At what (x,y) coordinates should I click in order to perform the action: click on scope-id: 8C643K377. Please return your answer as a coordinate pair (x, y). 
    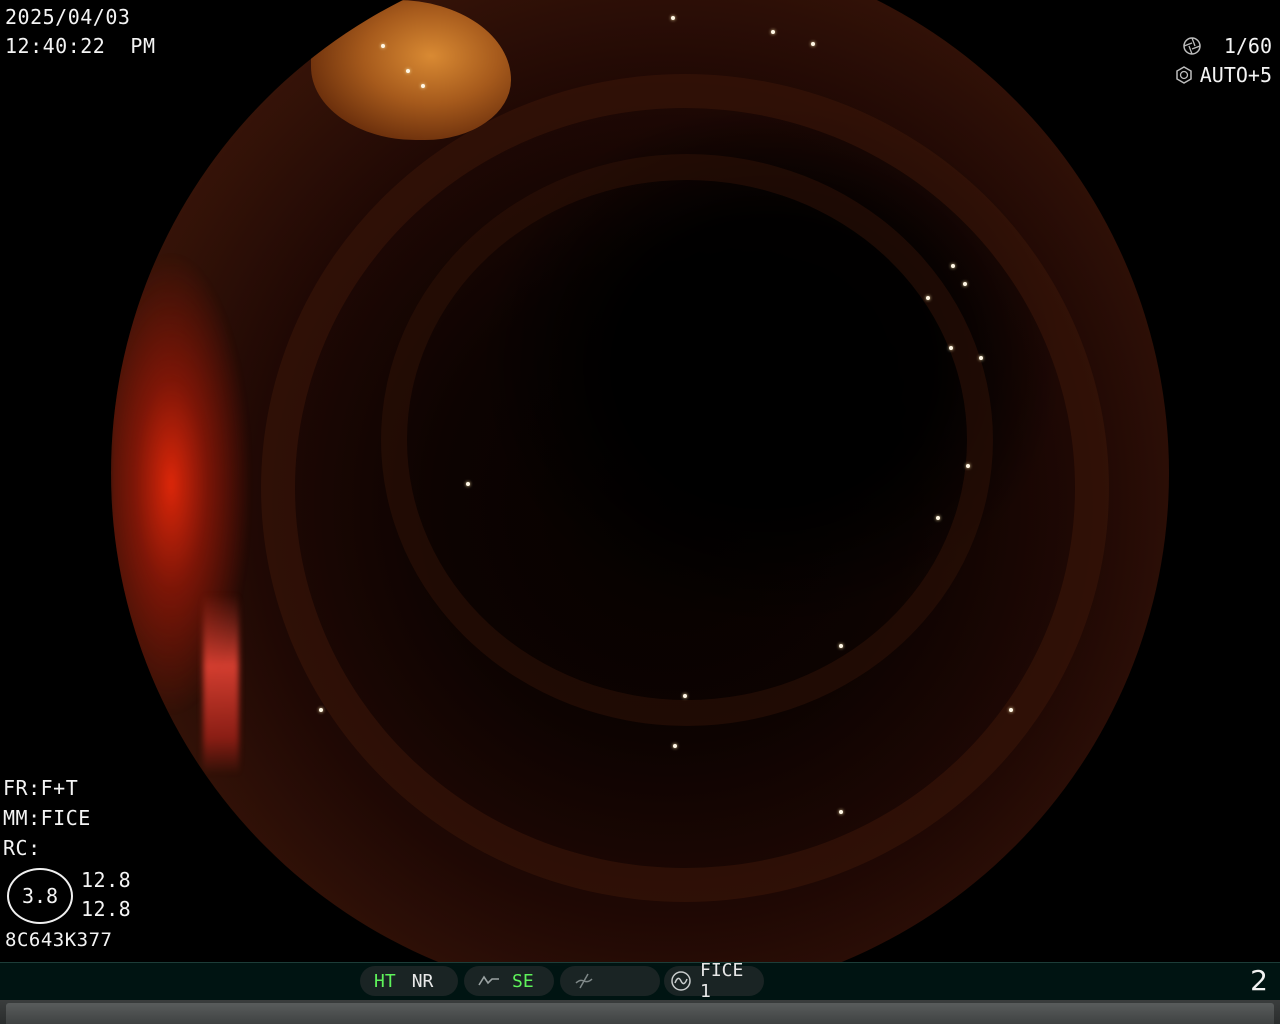
    Looking at the image, I should click on (59, 940).